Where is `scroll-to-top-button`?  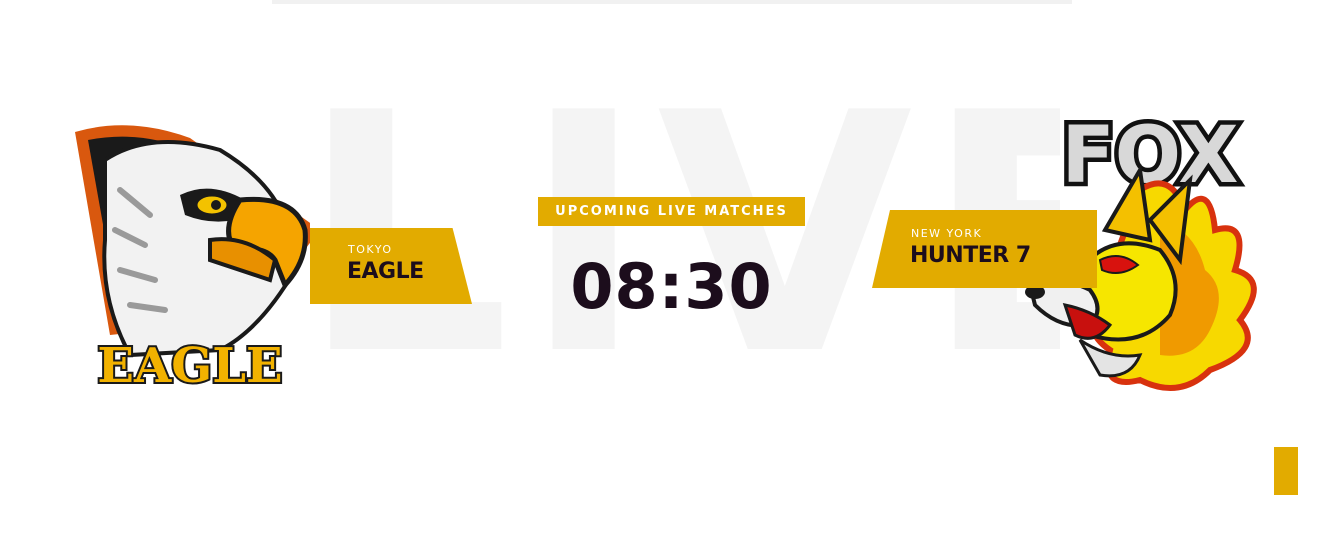 scroll-to-top-button is located at coordinates (1286, 471).